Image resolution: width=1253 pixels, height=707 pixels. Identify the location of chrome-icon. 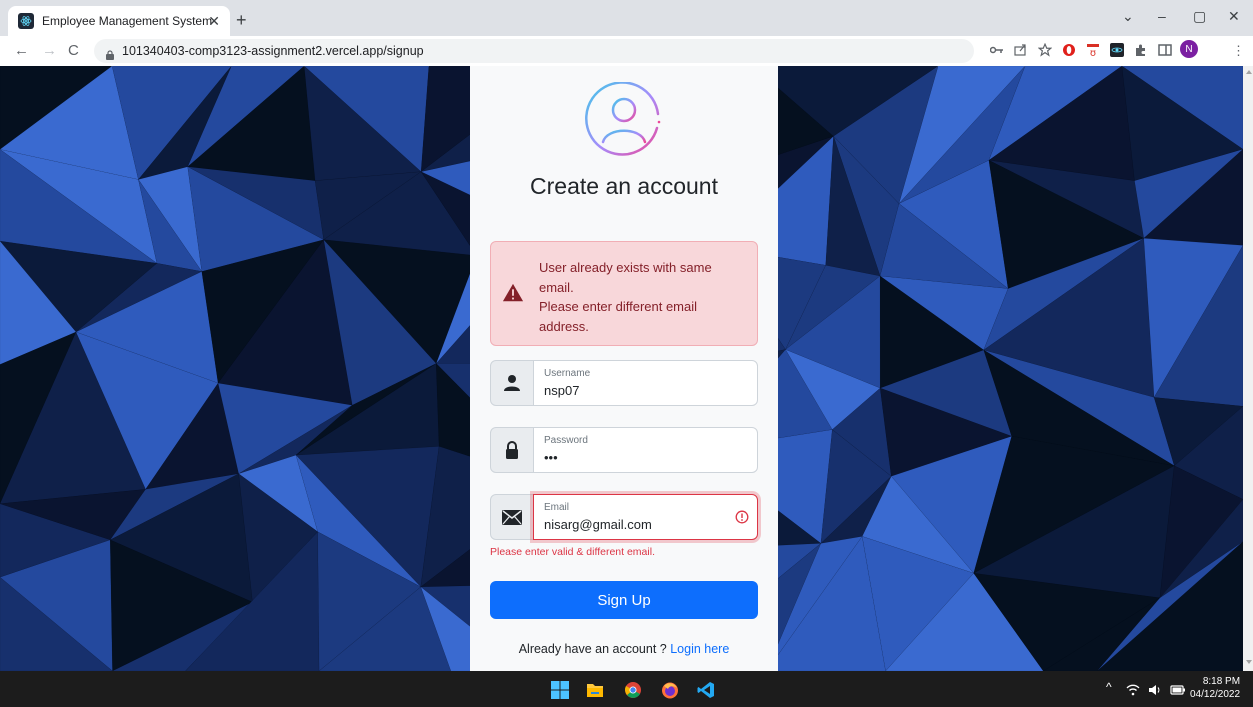
(633, 690).